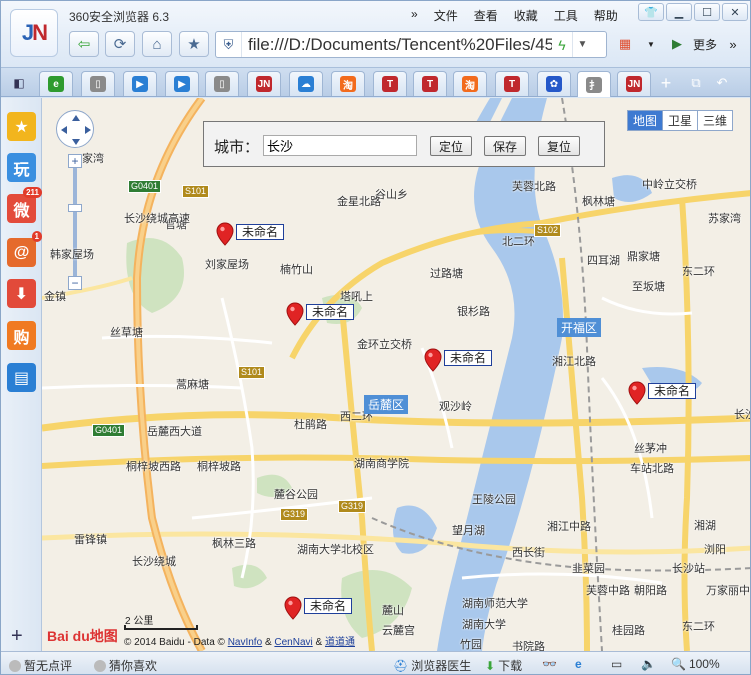 The width and height of the screenshot is (751, 675). Describe the element at coordinates (616, 664) in the screenshot. I see `fullscreen-button: ▭` at that location.